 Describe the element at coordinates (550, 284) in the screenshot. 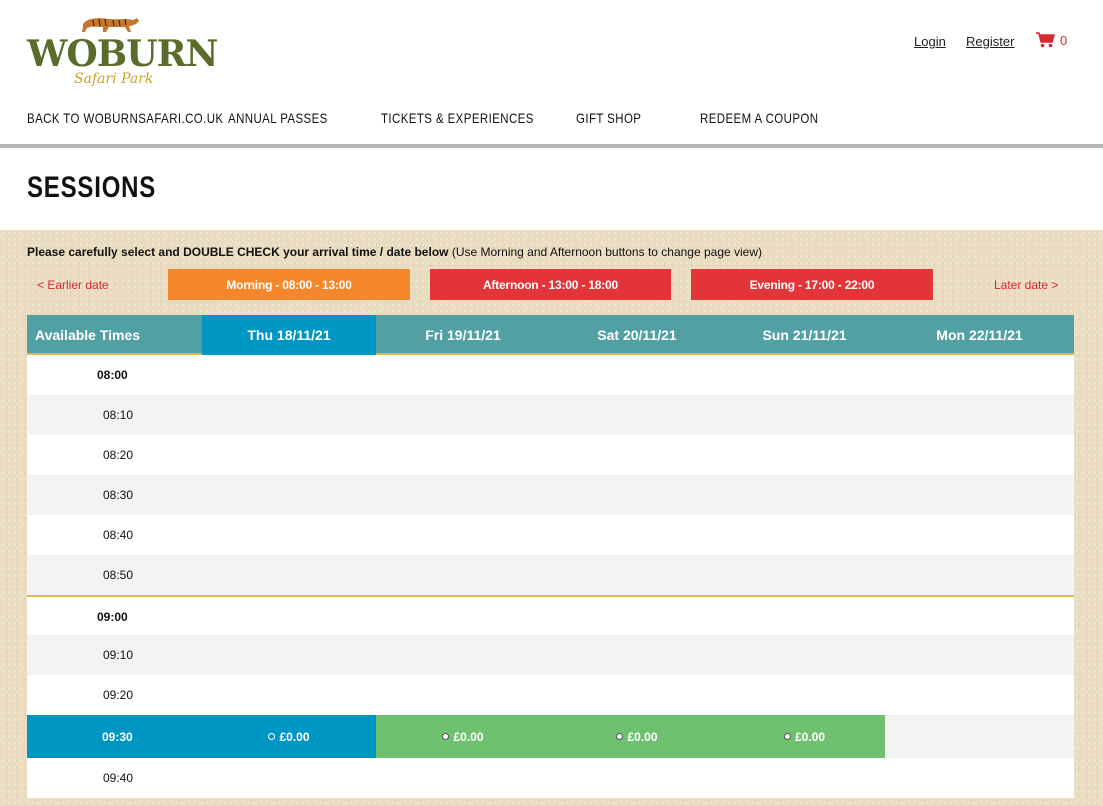

I see `afternoon-button: Afternoon - 13:00 - 18:00` at that location.